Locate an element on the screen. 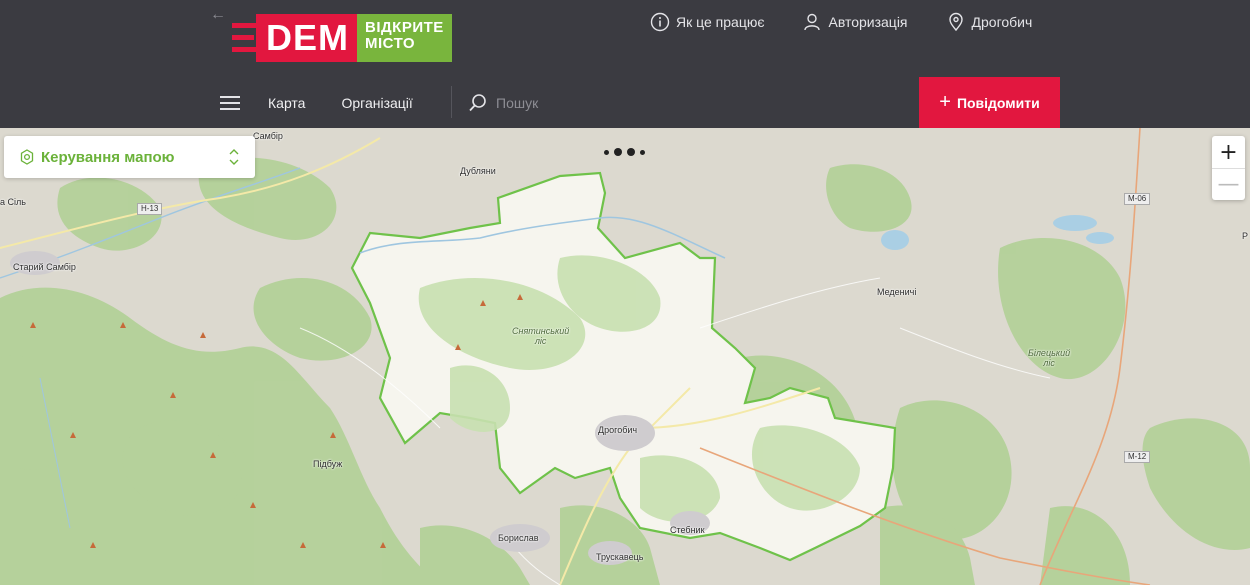 The width and height of the screenshot is (1250, 585). logo: DEM ВІДКРИТЕ МІСТО is located at coordinates (342, 38).